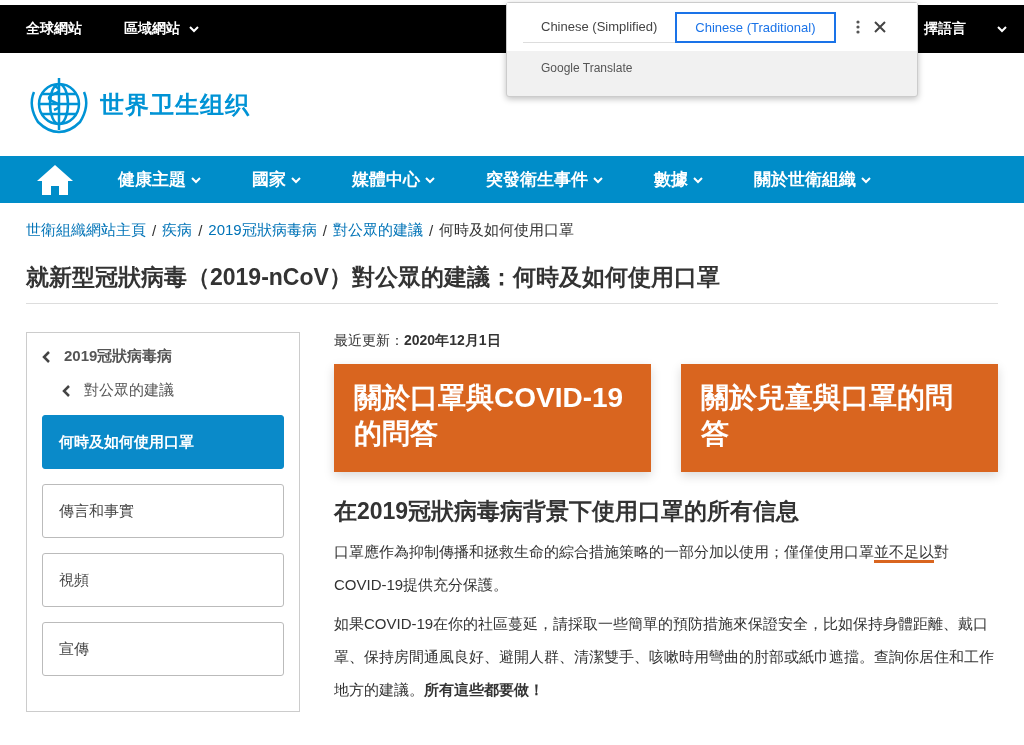 The height and width of the screenshot is (745, 1024). I want to click on section-heading: 在2019冠狀病毒病背景下使用口罩的所有信息, so click(567, 511).